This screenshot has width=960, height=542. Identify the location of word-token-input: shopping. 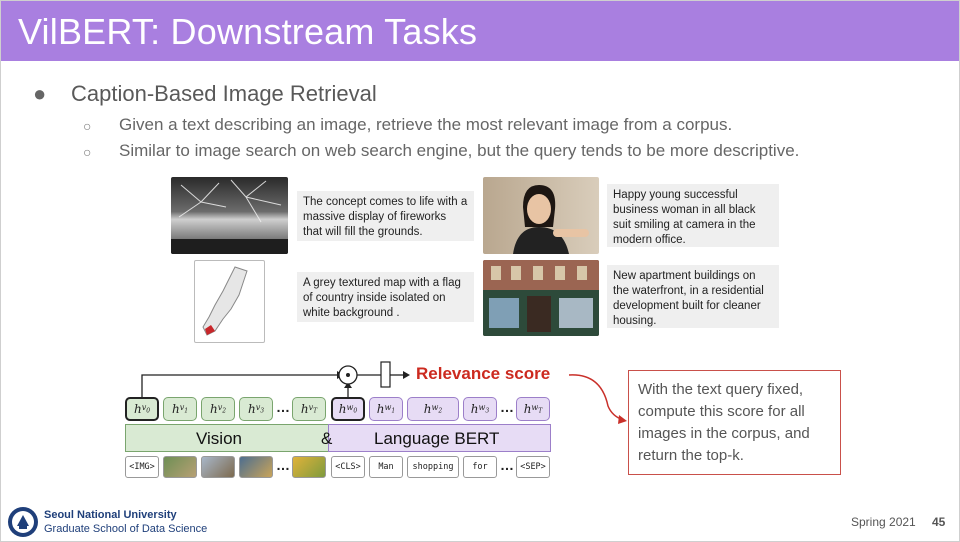
(433, 467).